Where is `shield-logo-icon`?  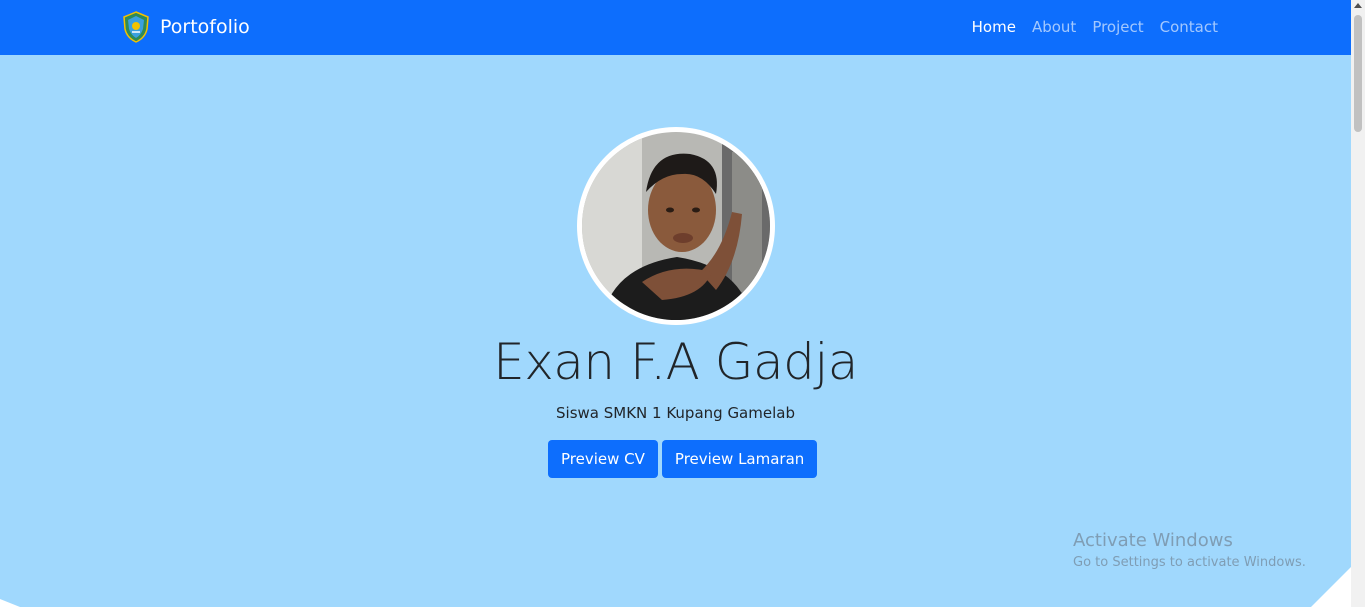
shield-logo-icon is located at coordinates (136, 27).